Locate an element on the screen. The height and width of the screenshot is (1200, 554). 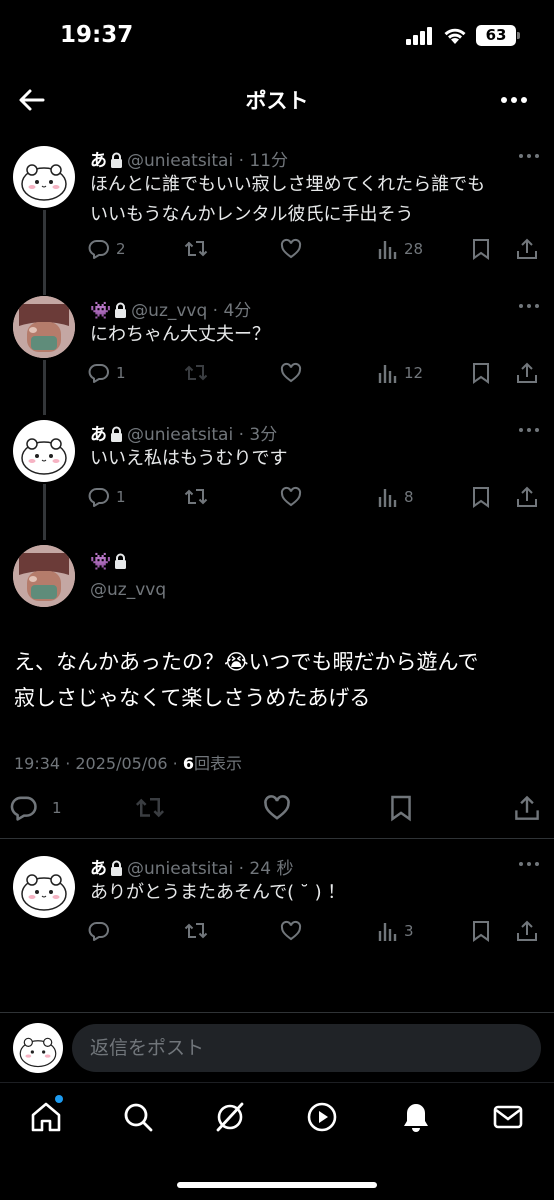
post-text-line: にわちゃん大丈夫ー？ is located at coordinates (180, 334).